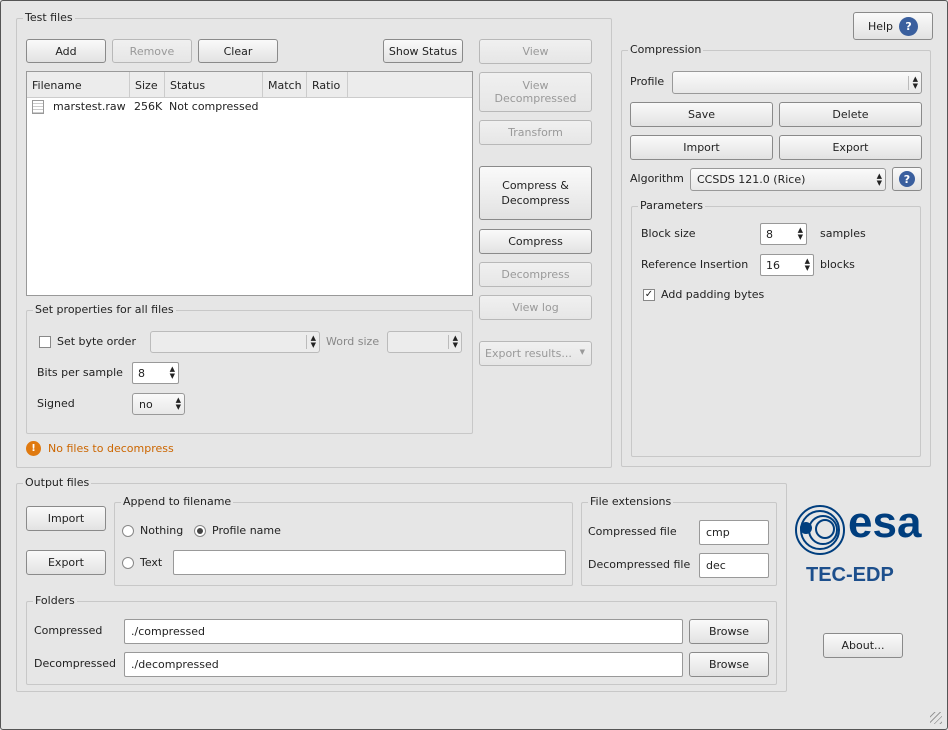  Describe the element at coordinates (55, 600) in the screenshot. I see `folders-title: Folders` at that location.